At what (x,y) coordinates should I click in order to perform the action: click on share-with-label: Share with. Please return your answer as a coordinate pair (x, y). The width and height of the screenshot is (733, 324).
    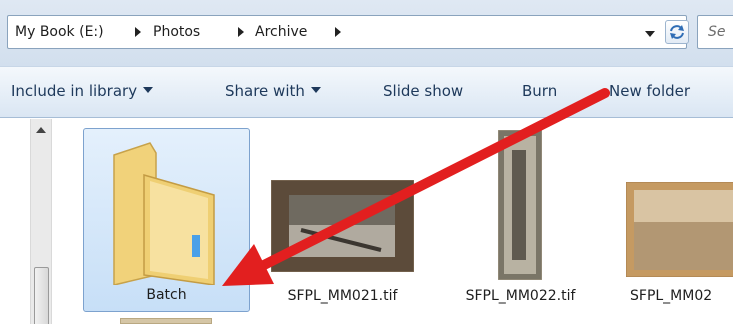
    Looking at the image, I should click on (265, 91).